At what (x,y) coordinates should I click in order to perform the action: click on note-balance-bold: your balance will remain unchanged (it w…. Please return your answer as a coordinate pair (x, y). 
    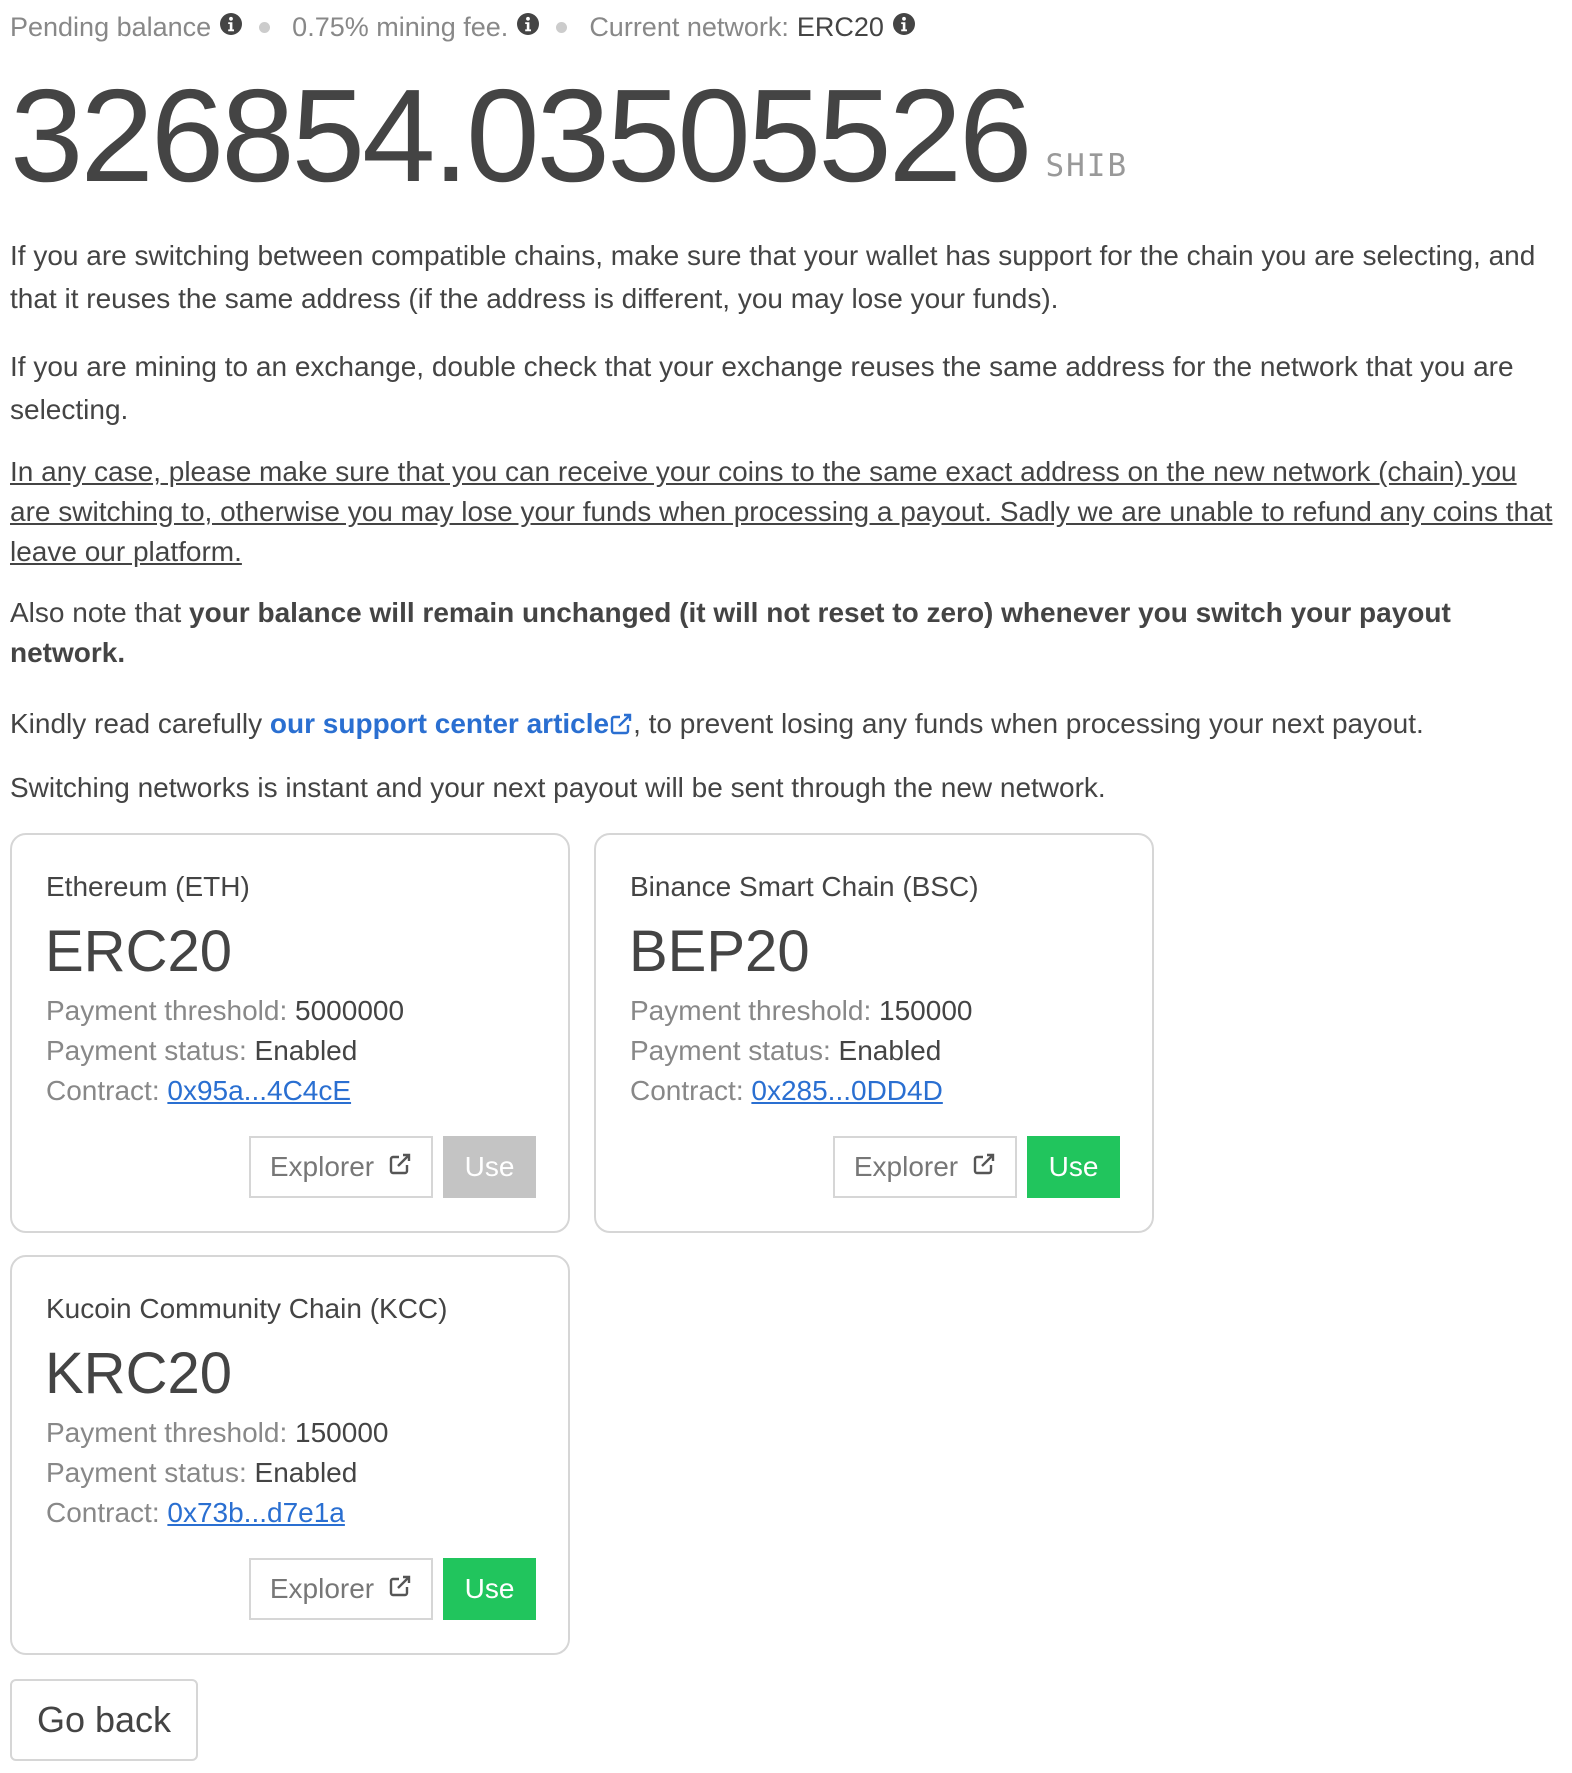
    Looking at the image, I should click on (730, 632).